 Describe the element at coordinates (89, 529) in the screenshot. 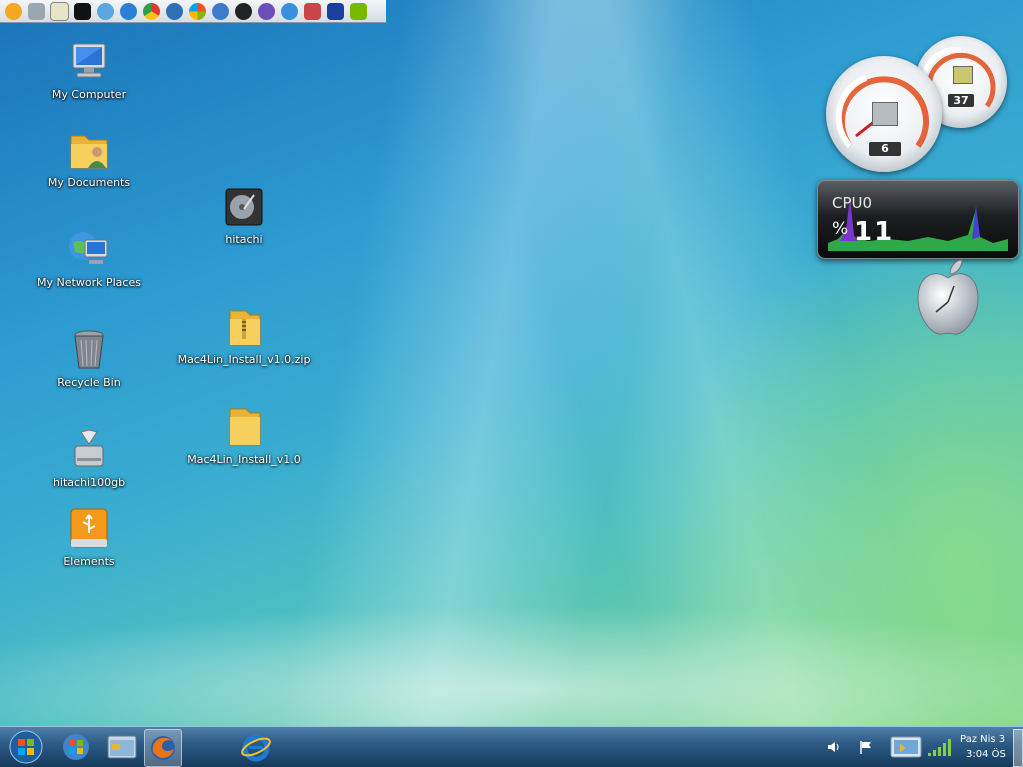

I see `usb-drive-icon` at that location.